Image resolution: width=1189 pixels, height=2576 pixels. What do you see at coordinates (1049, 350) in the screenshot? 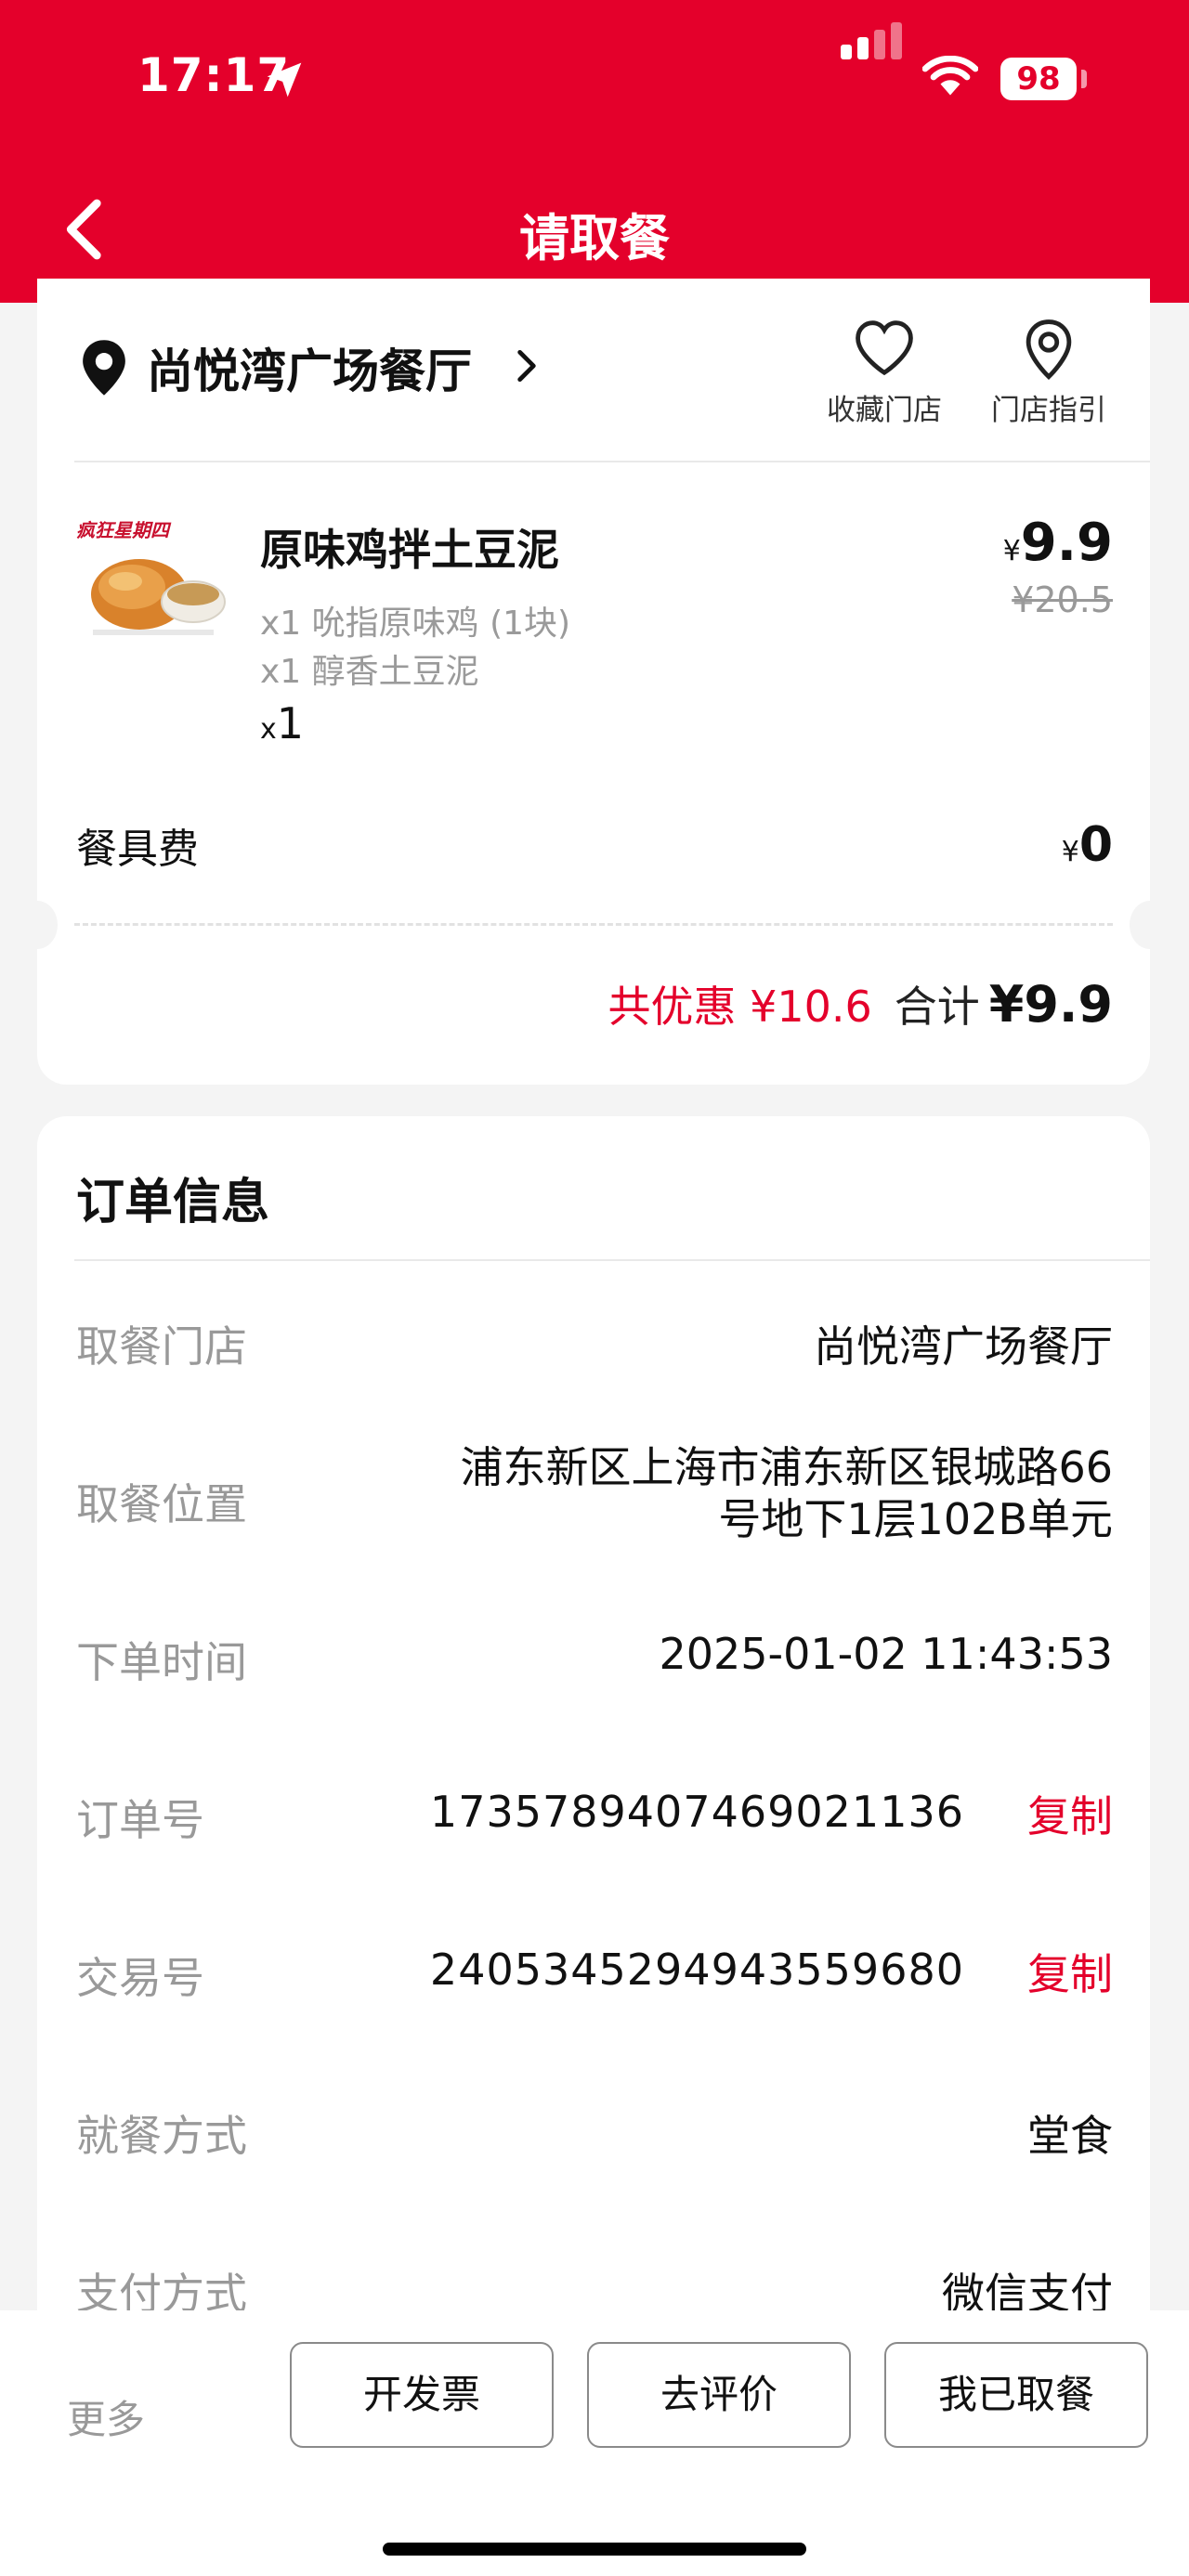
I see `location-pin-icon` at bounding box center [1049, 350].